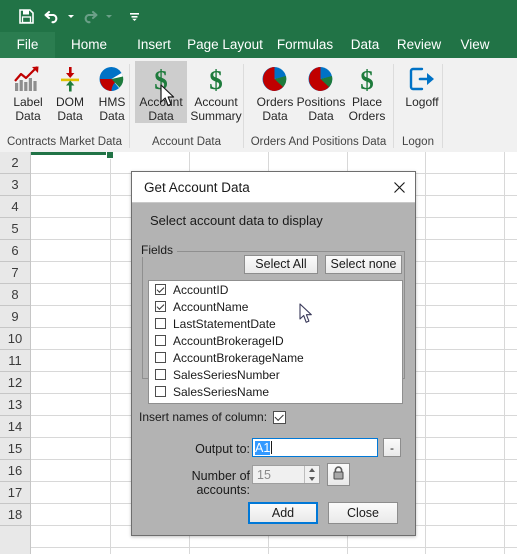 The width and height of the screenshot is (517, 554). Describe the element at coordinates (160, 391) in the screenshot. I see `checkbox-salesseriesname` at that location.